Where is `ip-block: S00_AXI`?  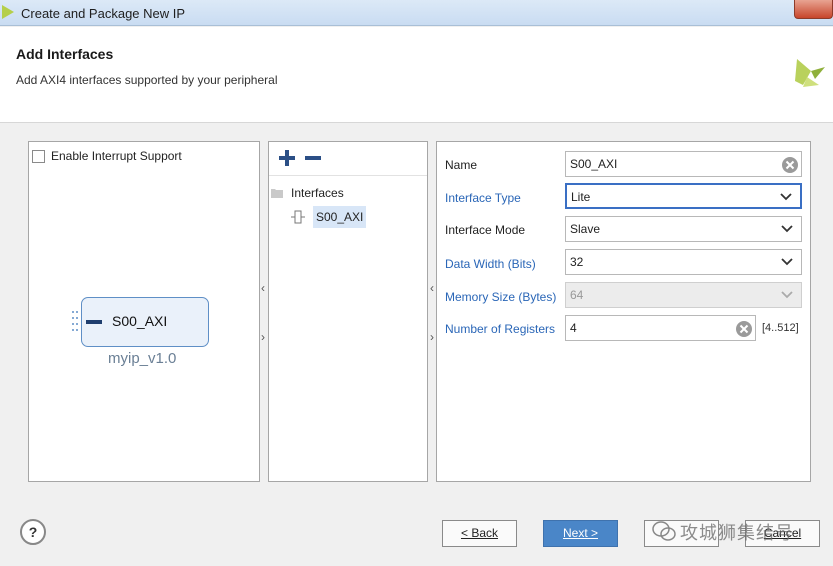 ip-block: S00_AXI is located at coordinates (145, 322).